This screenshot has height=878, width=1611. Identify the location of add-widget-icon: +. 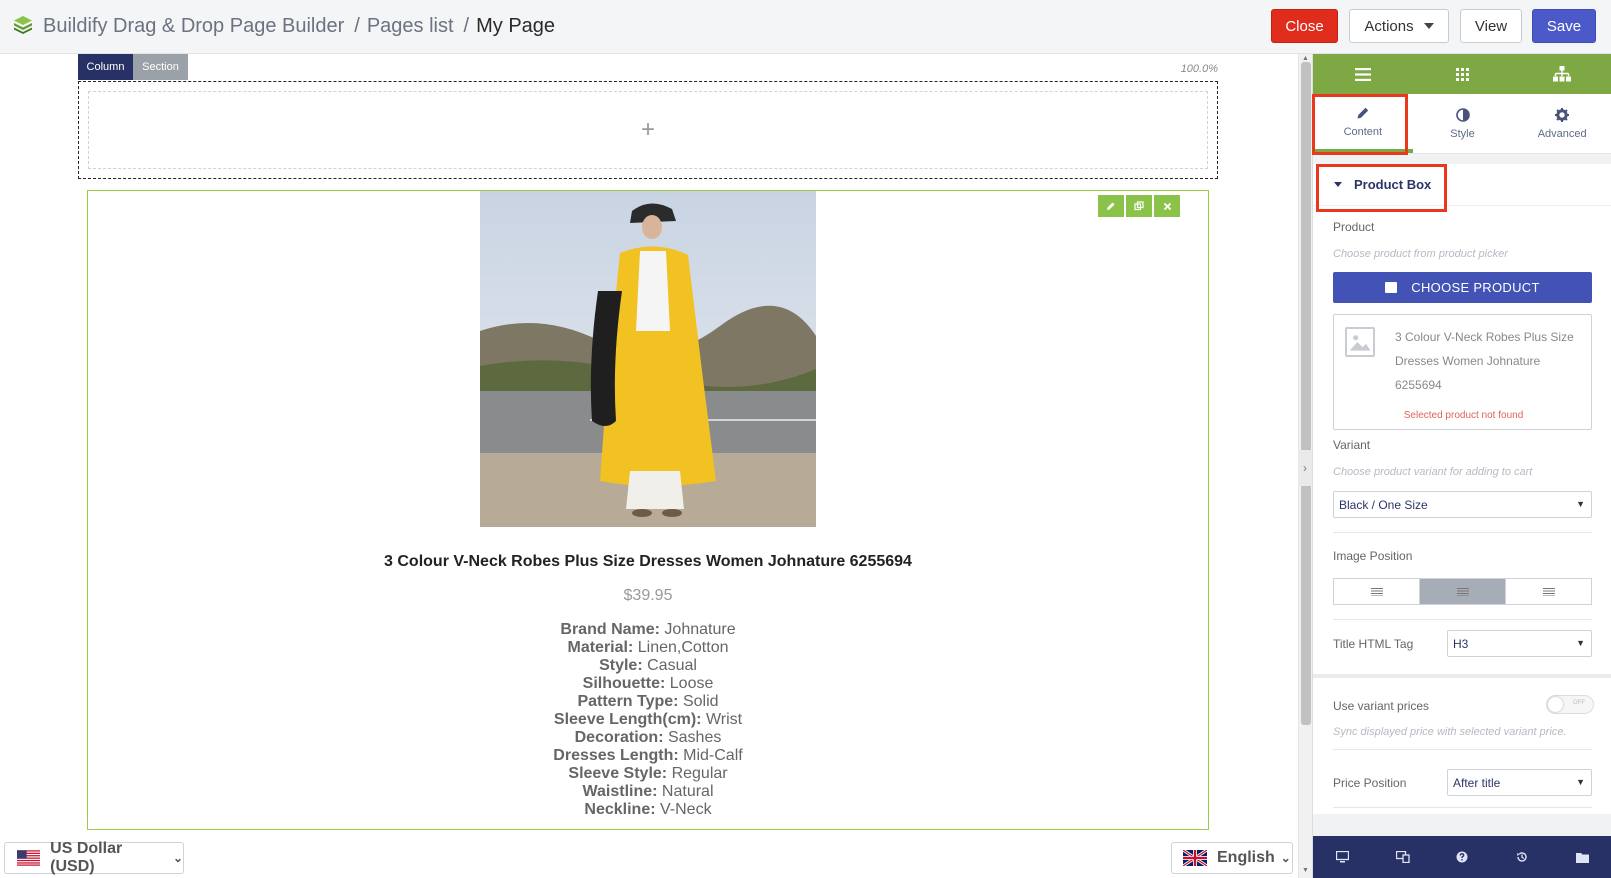
(648, 130).